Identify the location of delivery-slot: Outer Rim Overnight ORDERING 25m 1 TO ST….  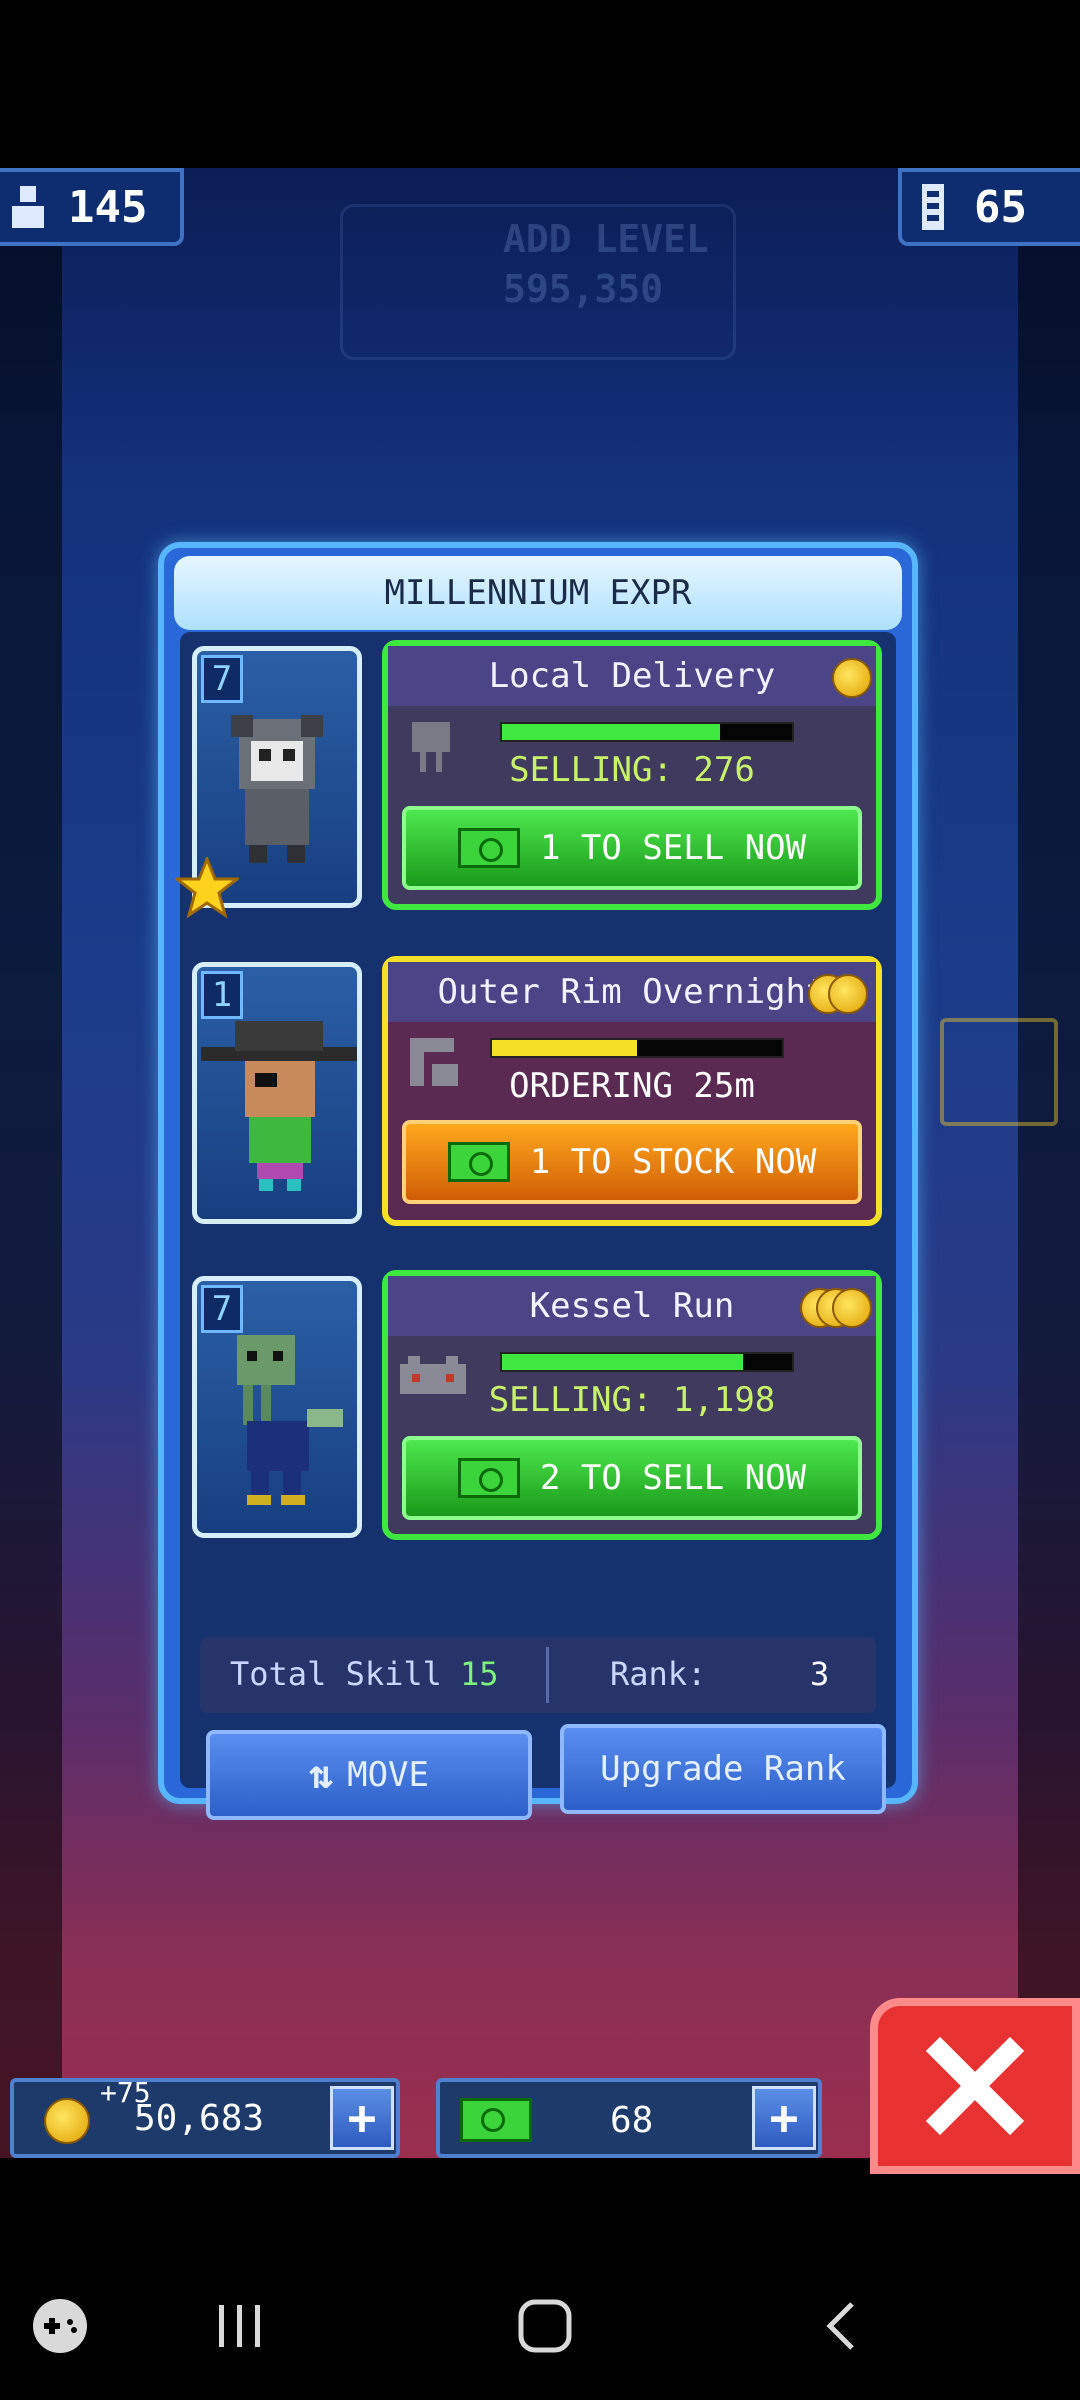
(632, 1091).